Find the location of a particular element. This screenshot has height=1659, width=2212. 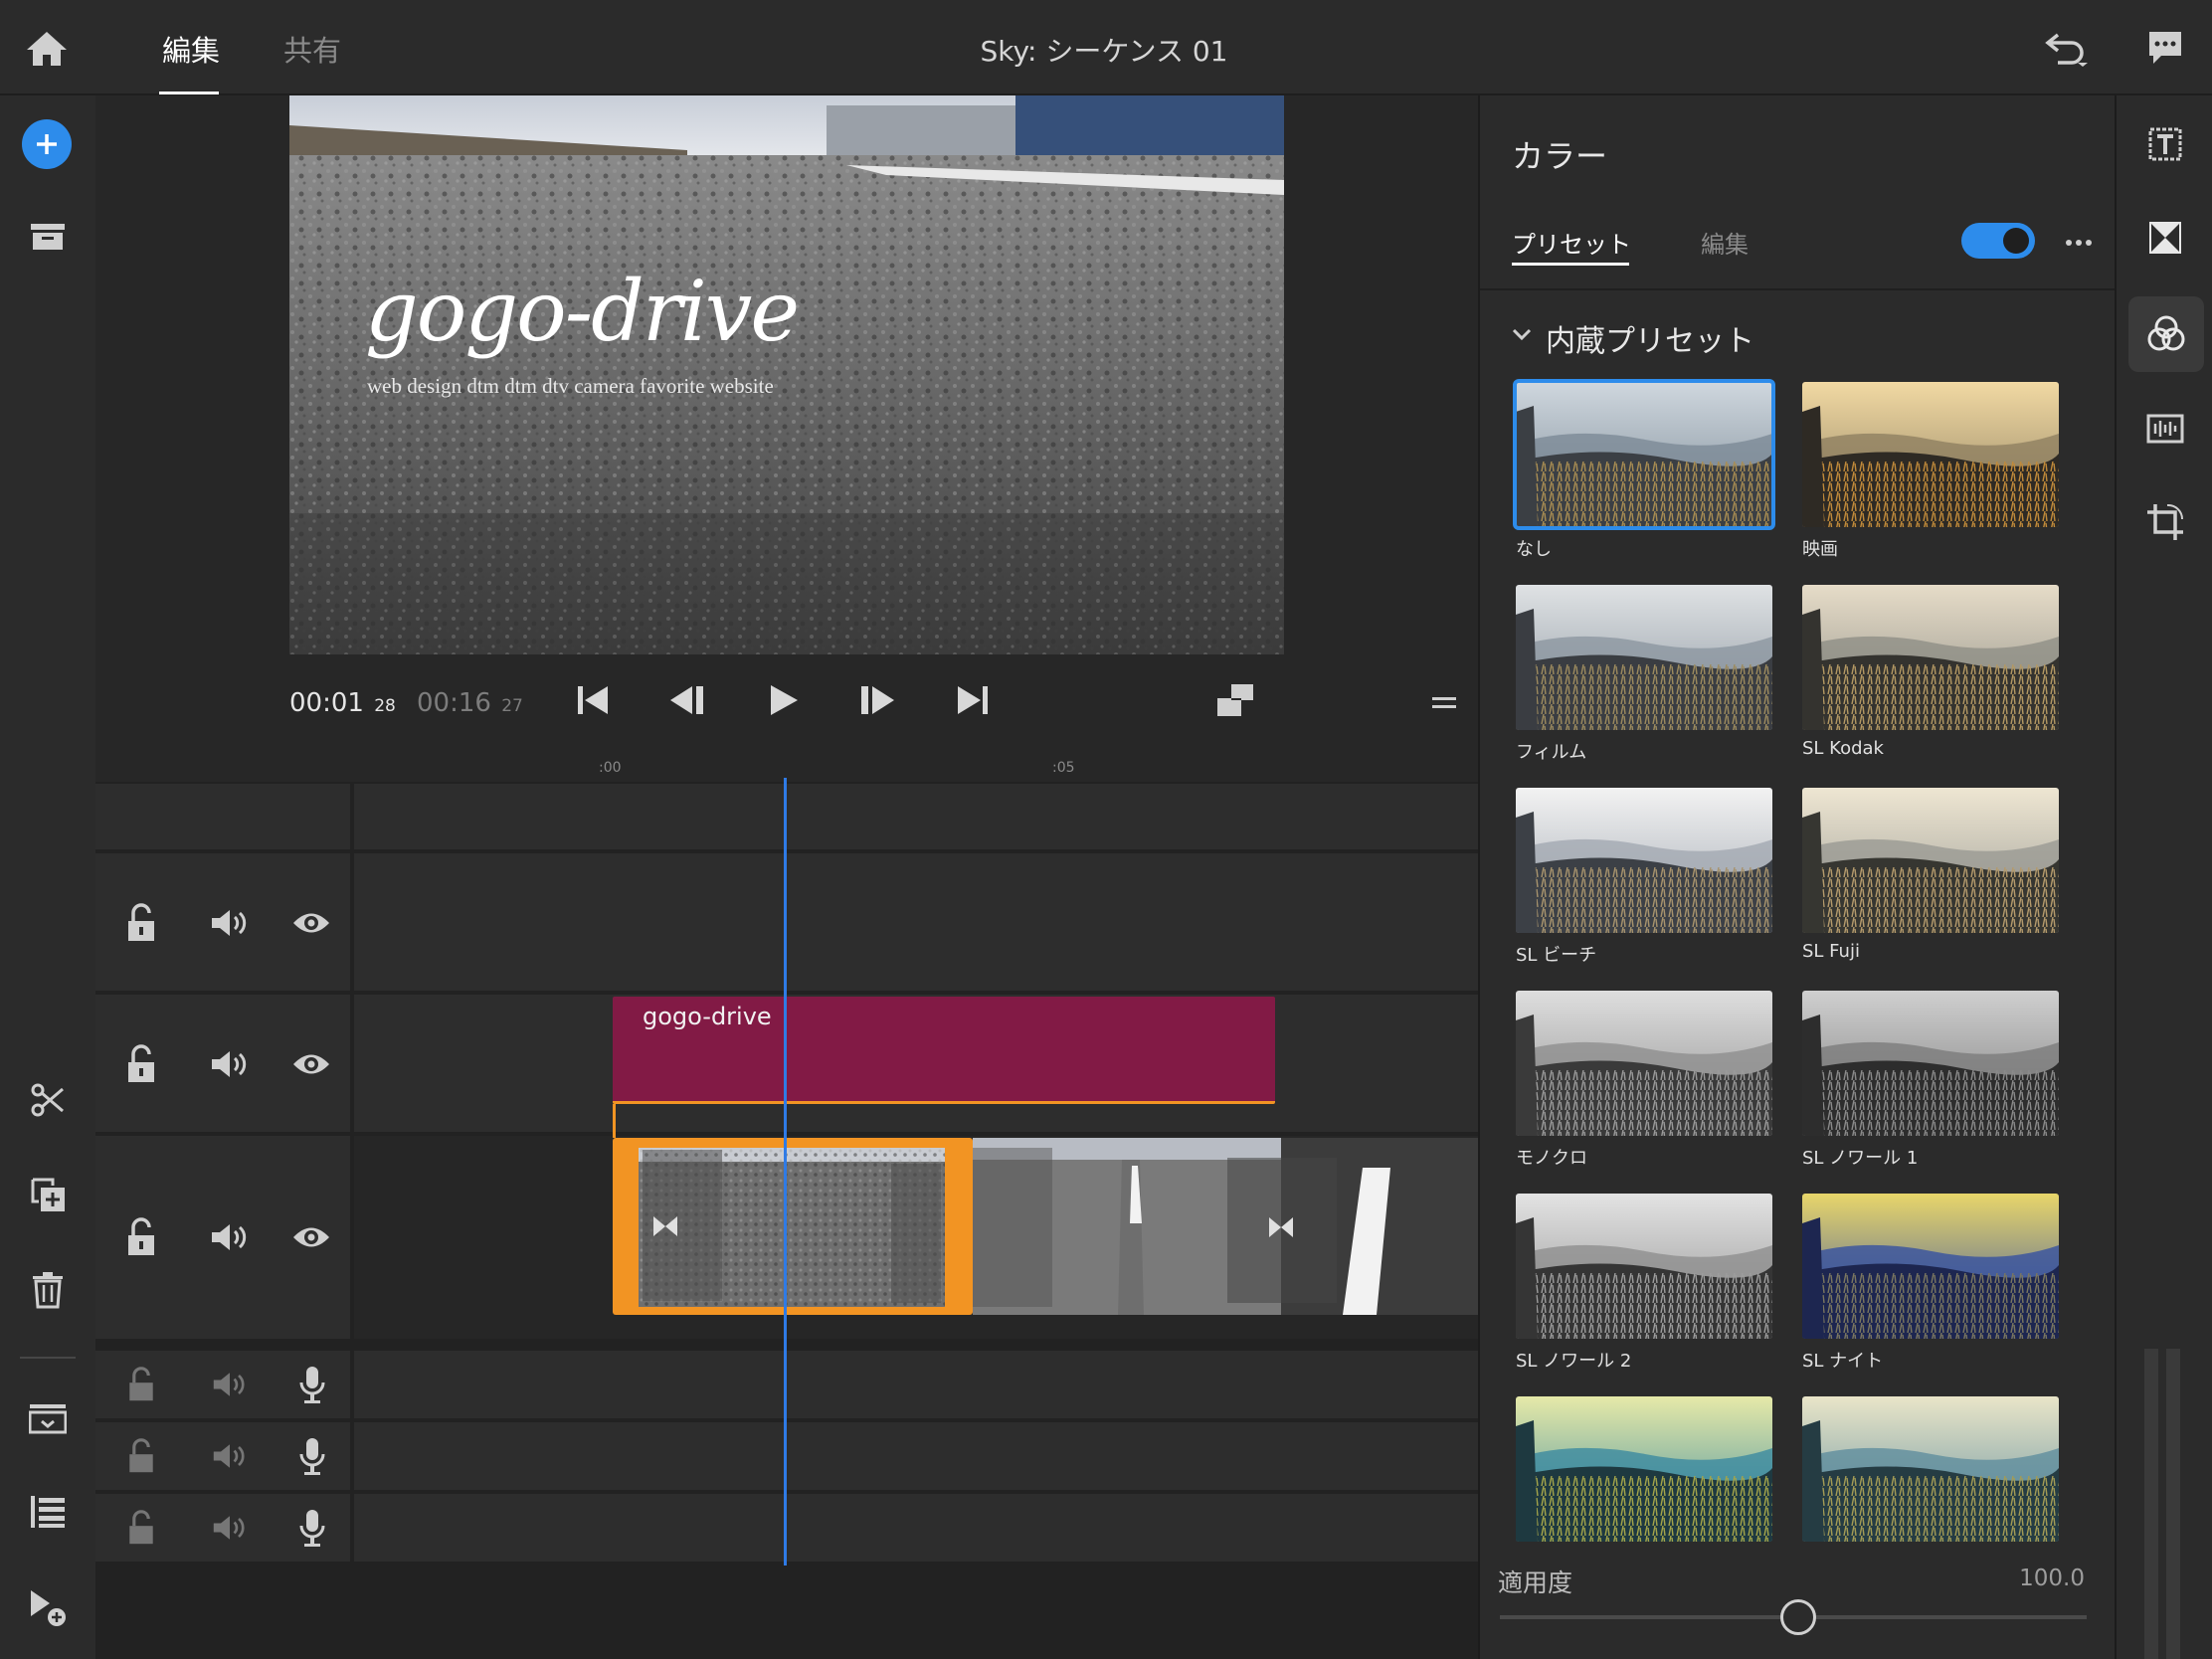

tab-presets-underline is located at coordinates (1570, 264).